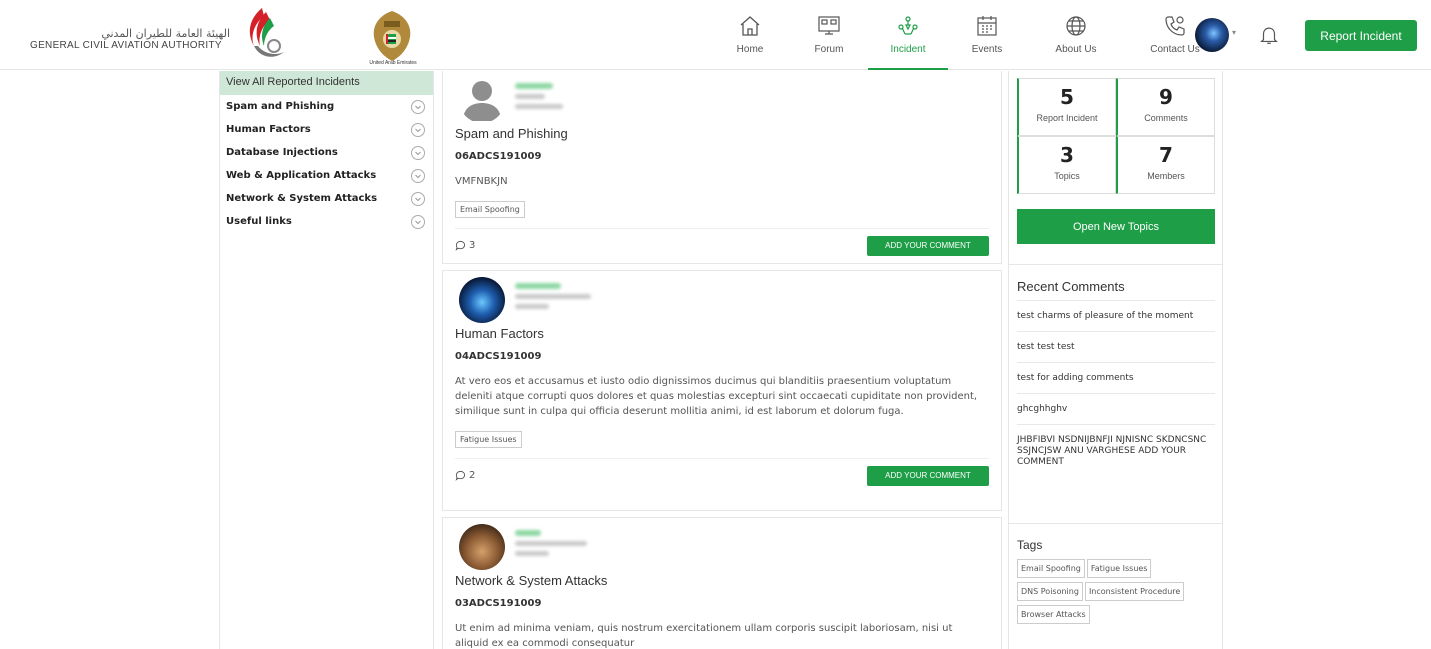 The image size is (1431, 649). What do you see at coordinates (460, 245) in the screenshot?
I see `comment-icon` at bounding box center [460, 245].